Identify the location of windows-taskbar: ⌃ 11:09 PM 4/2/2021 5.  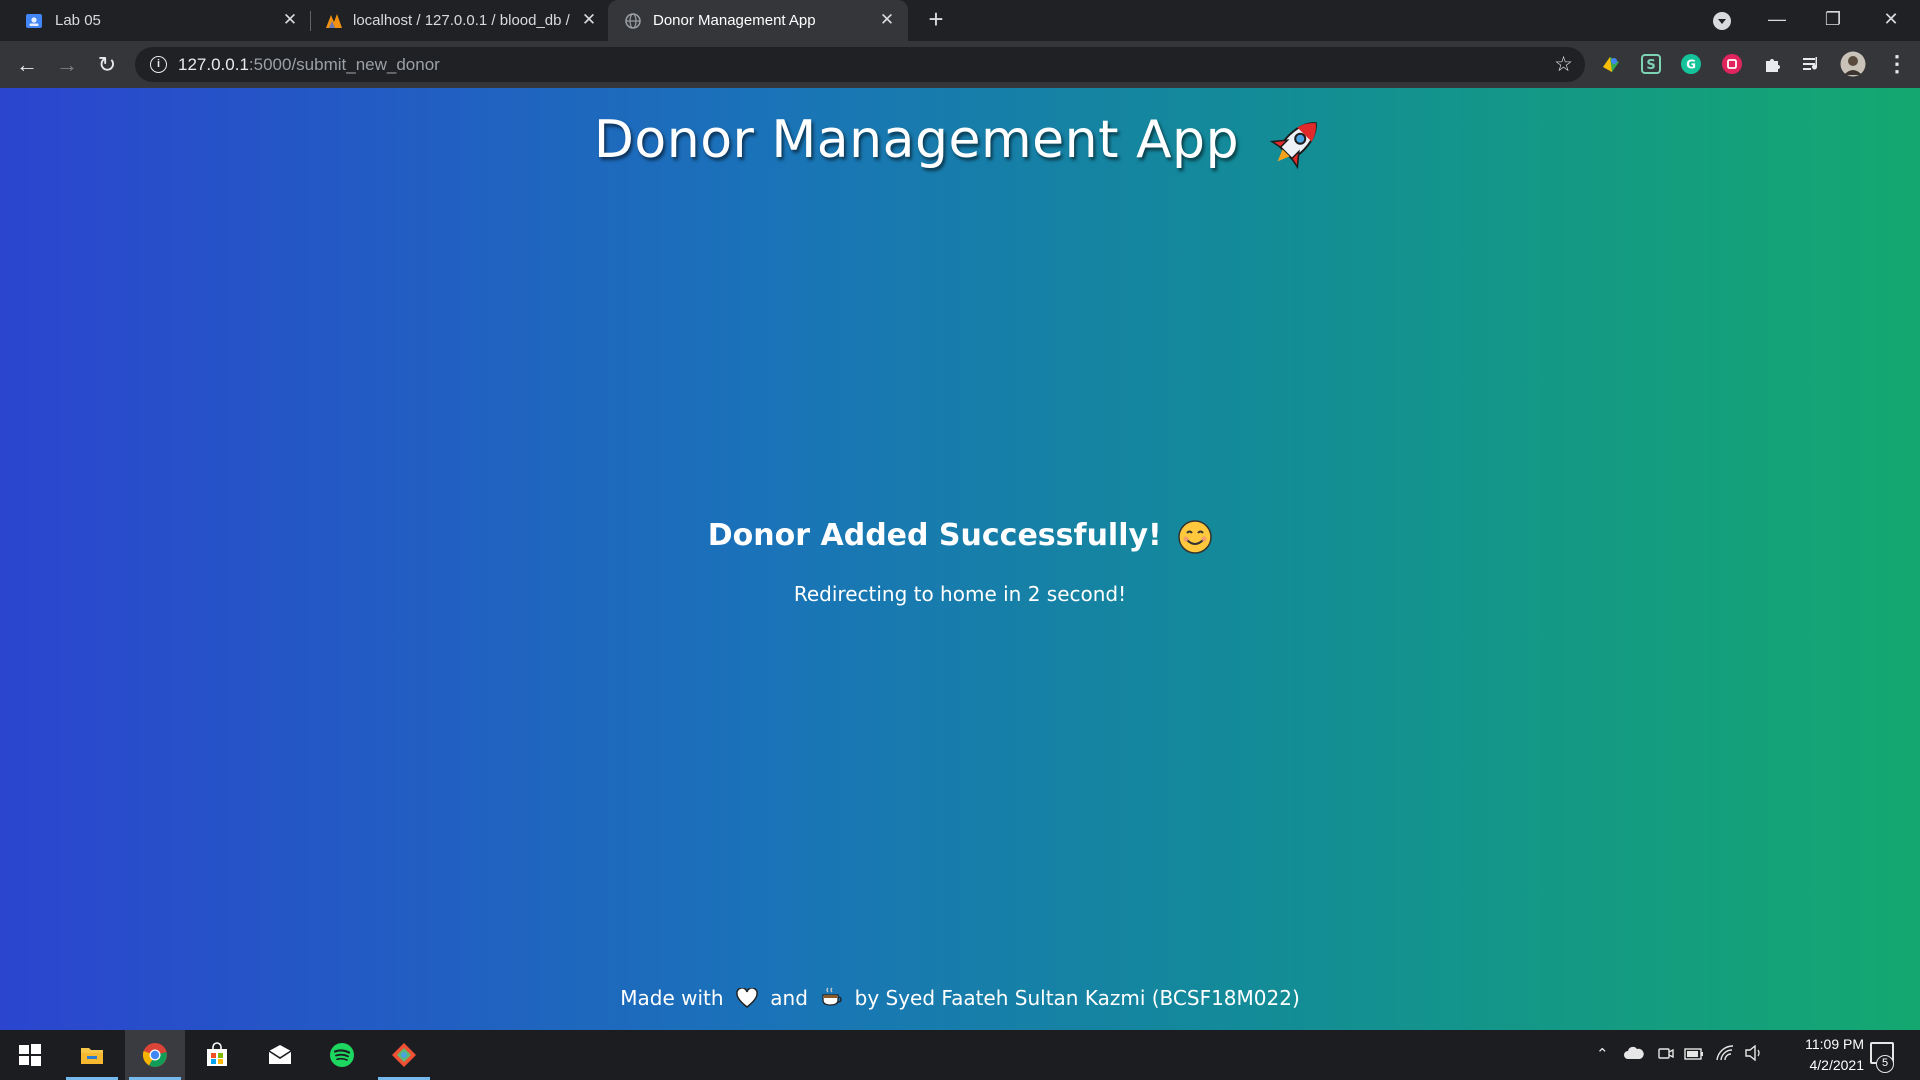
(960, 1055).